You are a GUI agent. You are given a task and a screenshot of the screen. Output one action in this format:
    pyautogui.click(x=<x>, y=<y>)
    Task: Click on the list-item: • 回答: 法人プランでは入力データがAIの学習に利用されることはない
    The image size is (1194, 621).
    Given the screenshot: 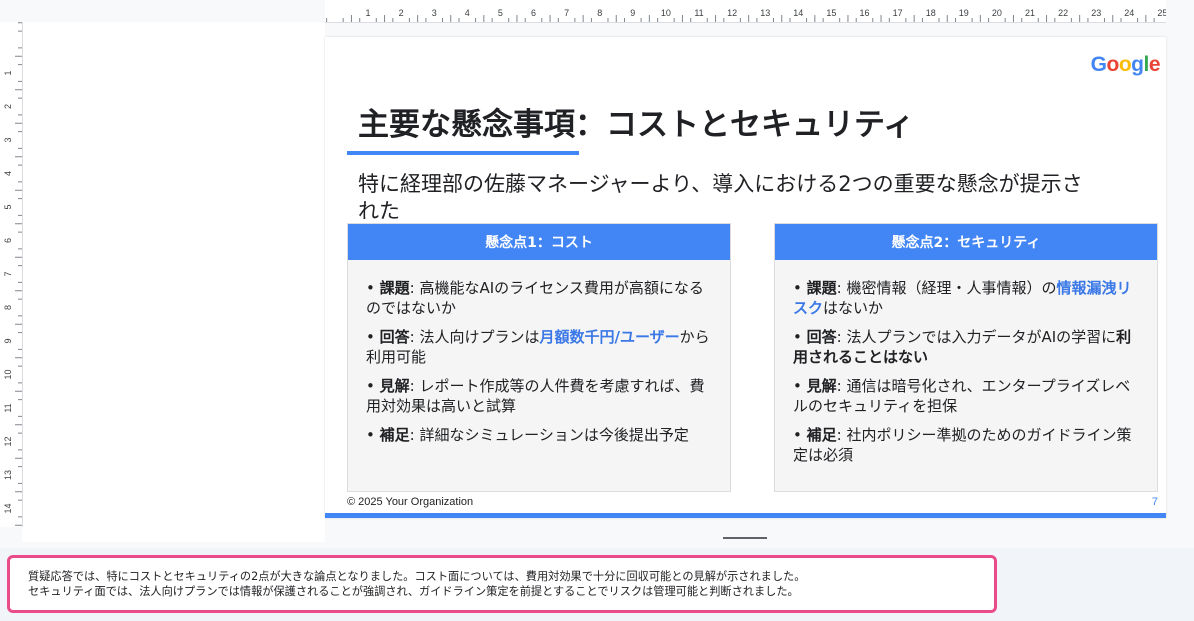 What is the action you would take?
    pyautogui.click(x=962, y=347)
    